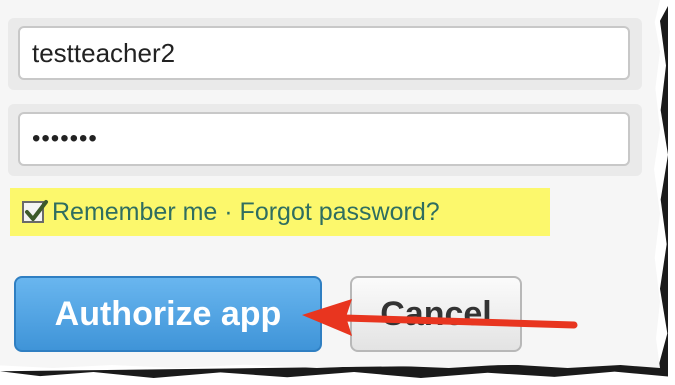 The width and height of the screenshot is (675, 385). I want to click on red-arrow-icon, so click(440, 317).